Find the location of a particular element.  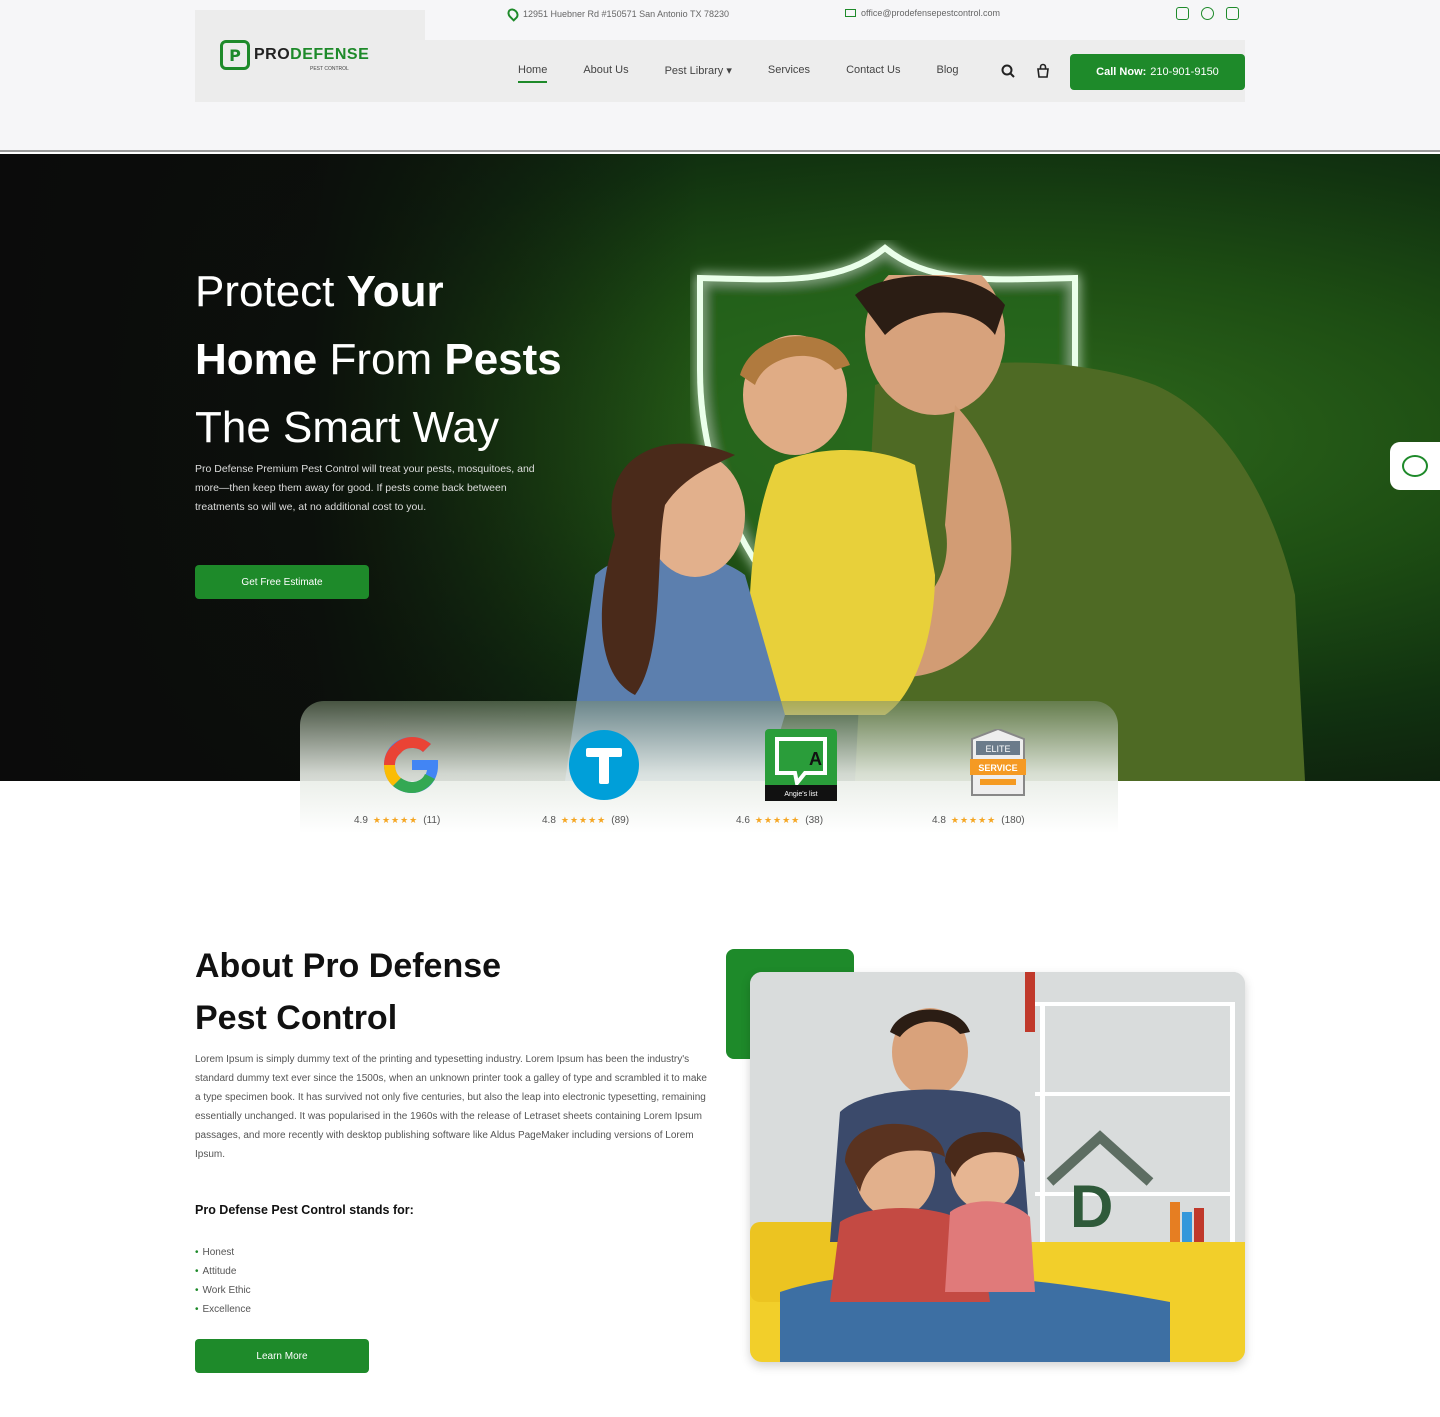

location-pin-icon is located at coordinates (513, 14).